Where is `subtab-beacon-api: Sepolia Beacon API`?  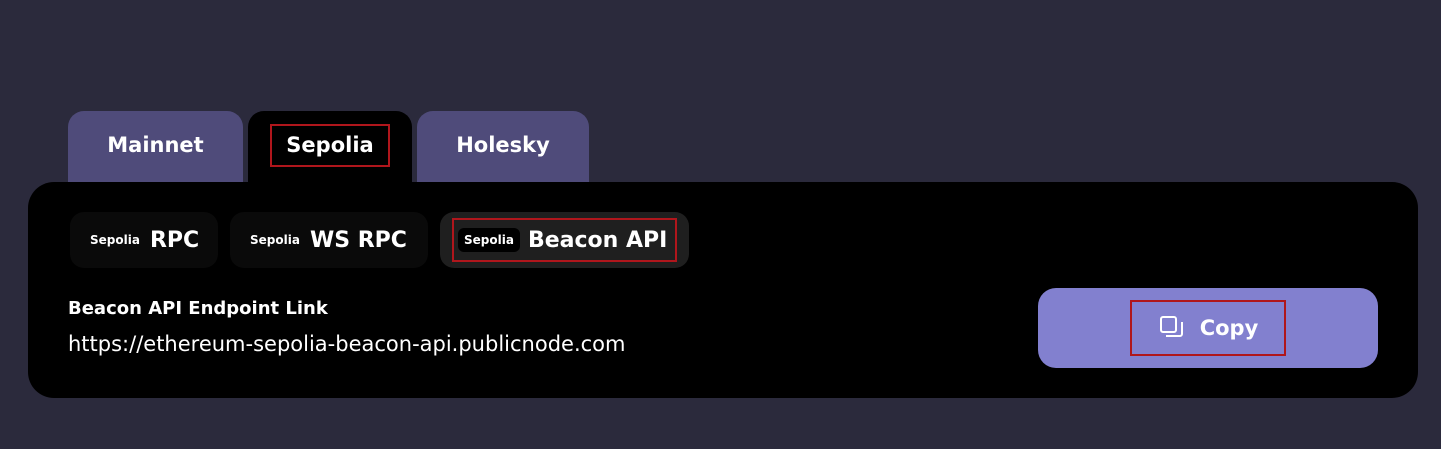
subtab-beacon-api: Sepolia Beacon API is located at coordinates (565, 240).